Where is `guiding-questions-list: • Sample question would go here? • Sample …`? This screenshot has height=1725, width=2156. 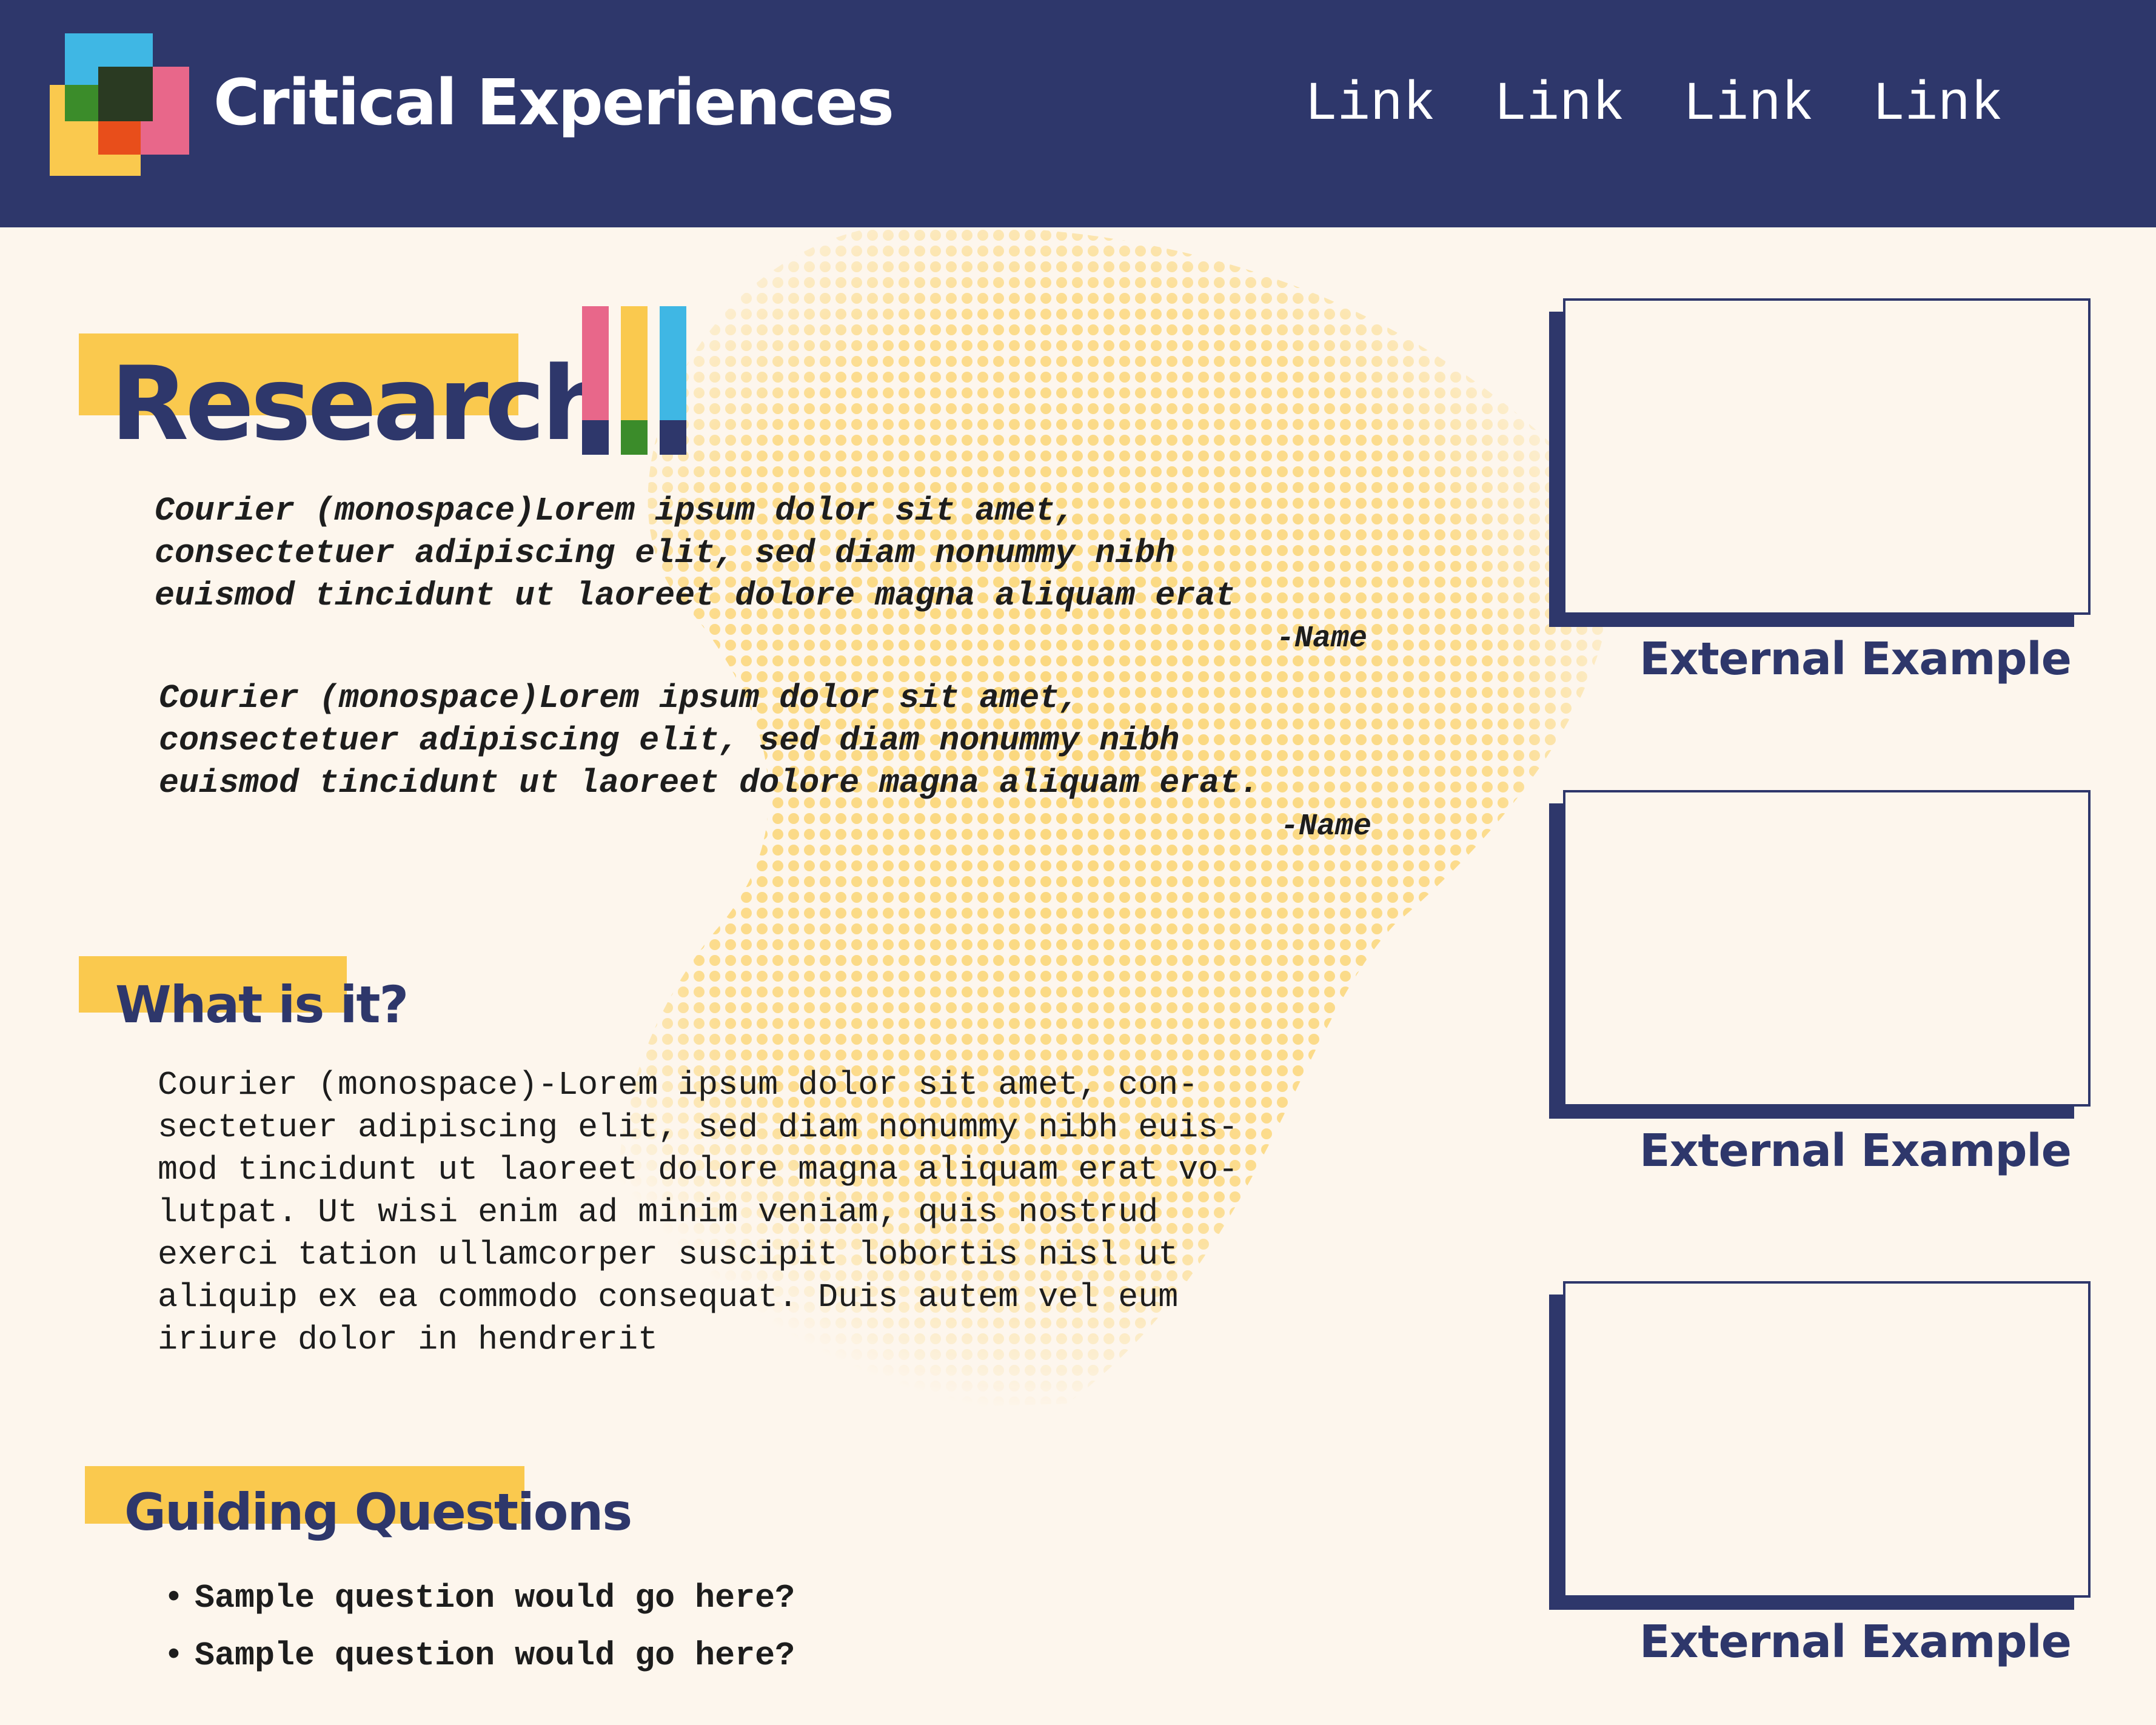
guiding-questions-list: • Sample question would go here? • Sample … is located at coordinates (480, 1626).